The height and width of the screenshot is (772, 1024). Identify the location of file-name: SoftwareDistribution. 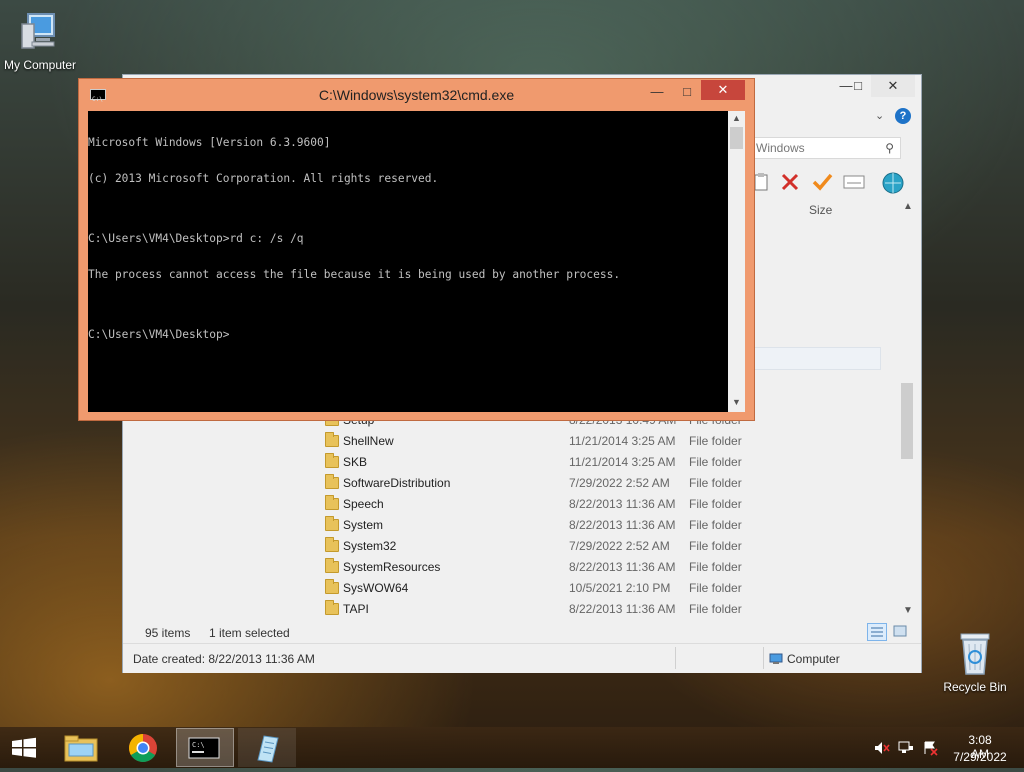
(397, 483).